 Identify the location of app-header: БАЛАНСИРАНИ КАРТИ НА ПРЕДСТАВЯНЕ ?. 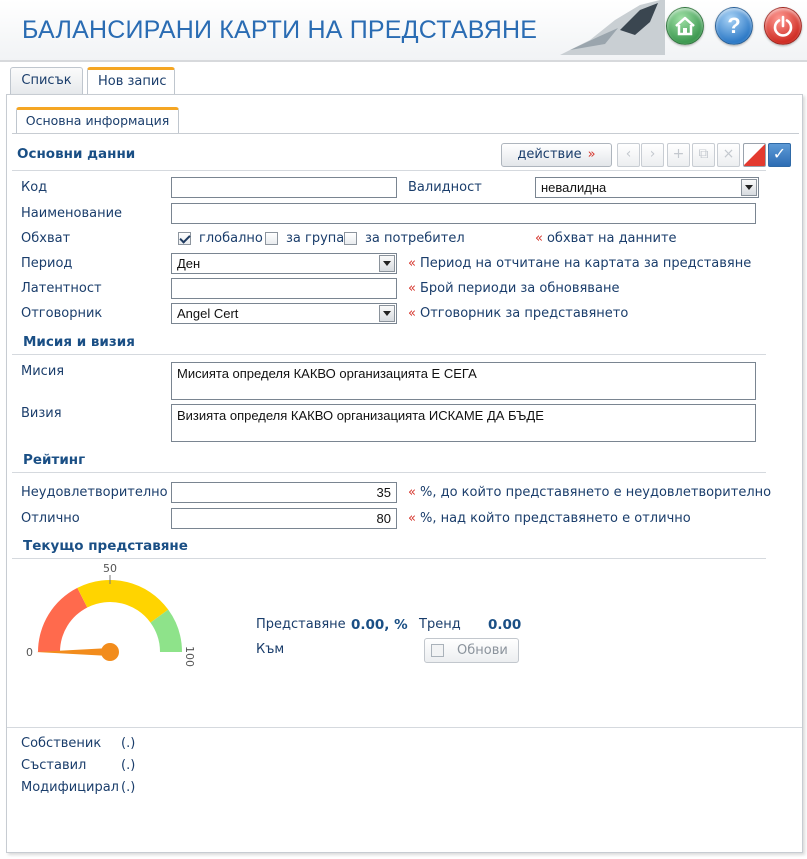
(403, 31).